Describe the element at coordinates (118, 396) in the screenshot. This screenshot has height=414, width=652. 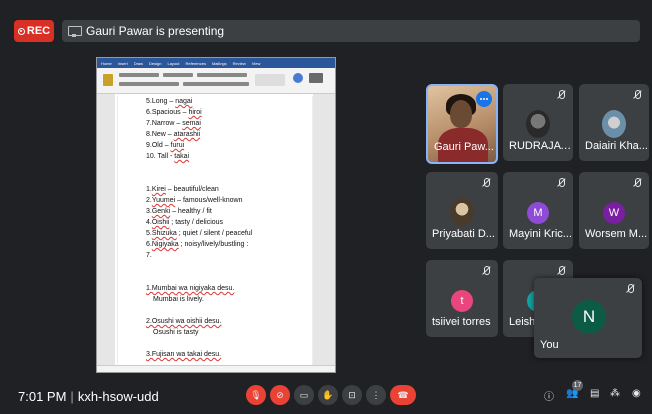
I see `meeting-code: kxh-hsow-udd` at that location.